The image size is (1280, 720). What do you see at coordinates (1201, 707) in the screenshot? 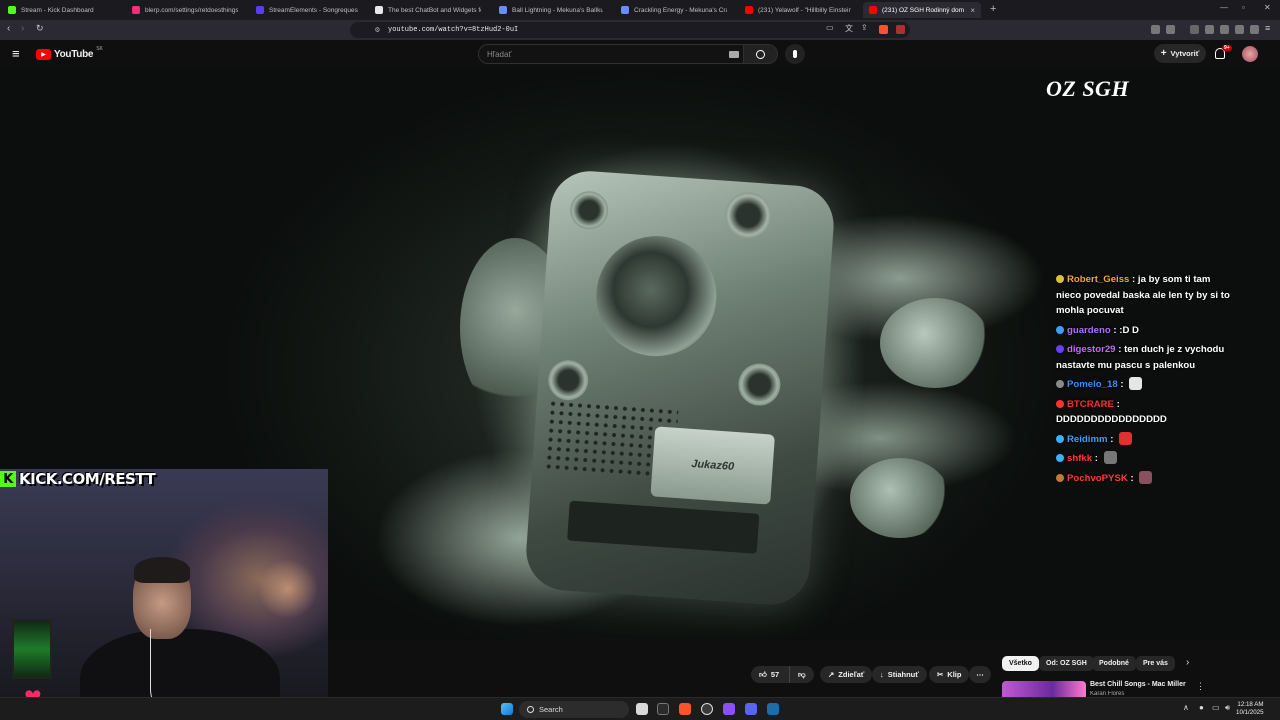
I see `mic-tray-icon: ●` at bounding box center [1201, 707].